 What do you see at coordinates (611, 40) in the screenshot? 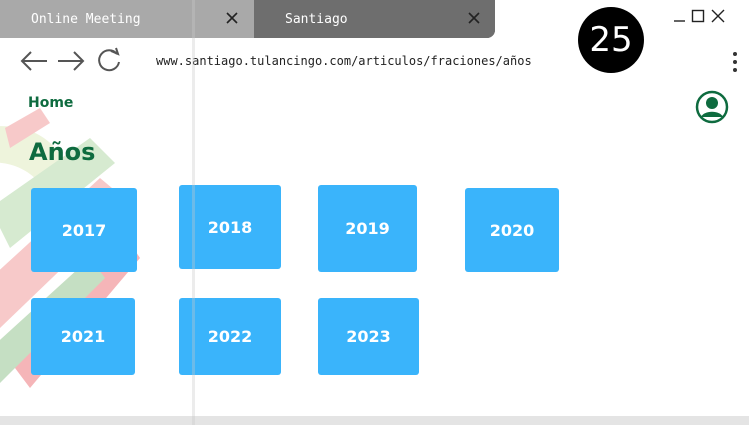
I see `notification-badge: 25` at bounding box center [611, 40].